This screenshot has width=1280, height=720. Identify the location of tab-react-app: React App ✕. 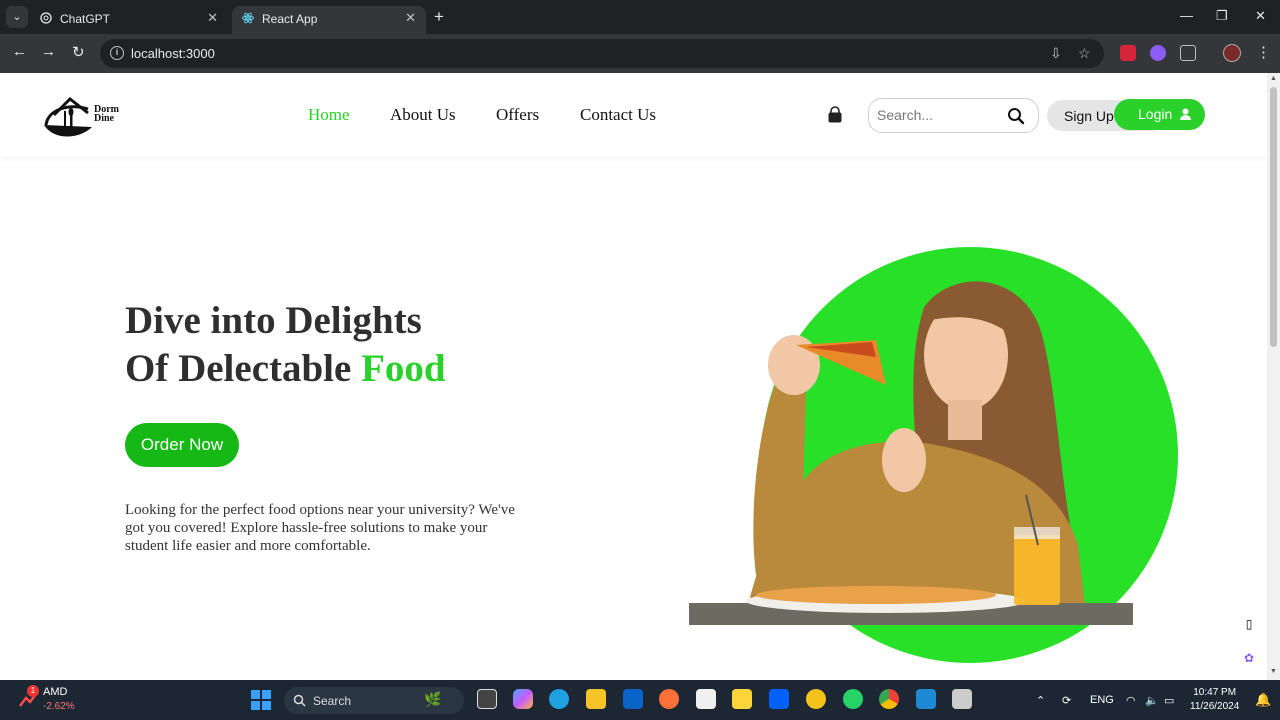
(329, 20).